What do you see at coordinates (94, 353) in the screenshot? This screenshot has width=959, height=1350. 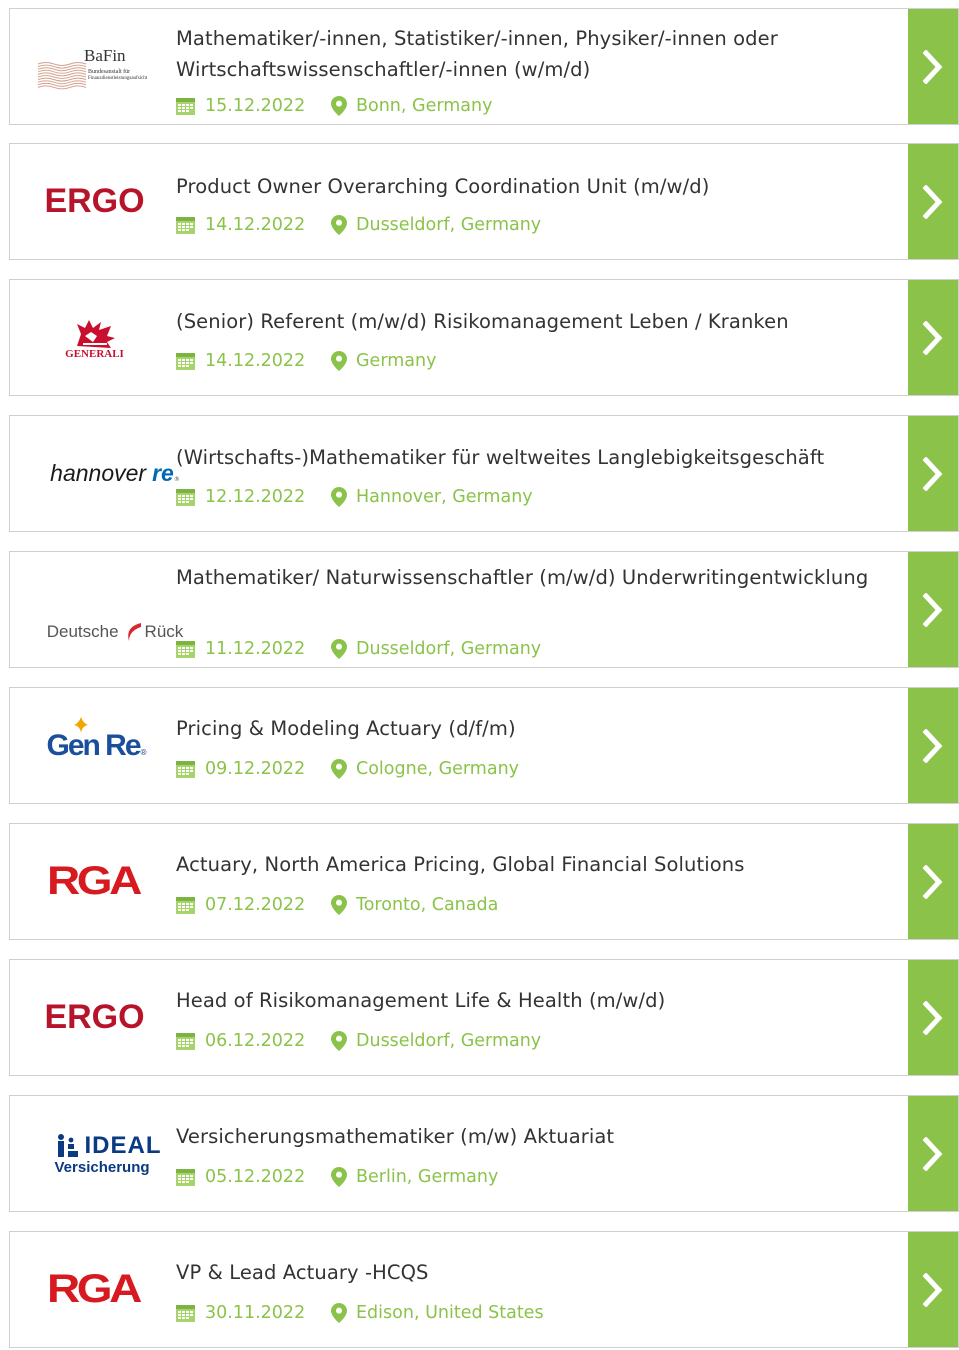 I see `generali-name: GENERALI` at bounding box center [94, 353].